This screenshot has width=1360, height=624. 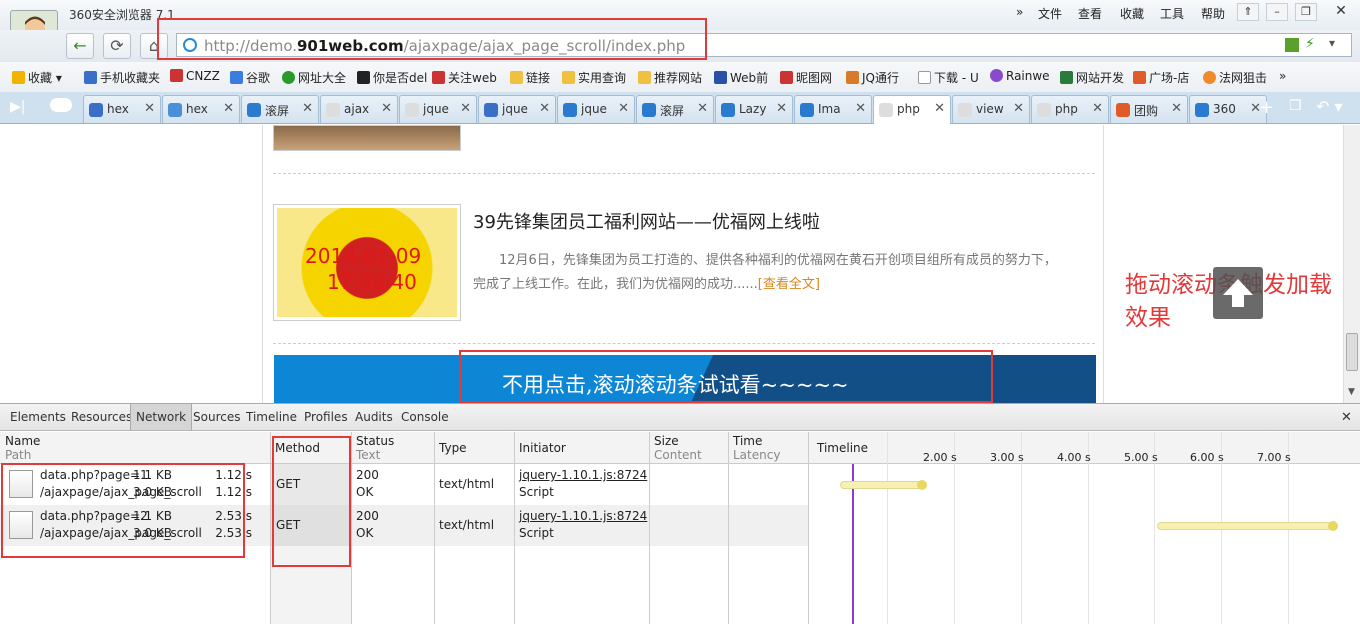 What do you see at coordinates (833, 109) in the screenshot?
I see `tab-item: Ima ✕` at bounding box center [833, 109].